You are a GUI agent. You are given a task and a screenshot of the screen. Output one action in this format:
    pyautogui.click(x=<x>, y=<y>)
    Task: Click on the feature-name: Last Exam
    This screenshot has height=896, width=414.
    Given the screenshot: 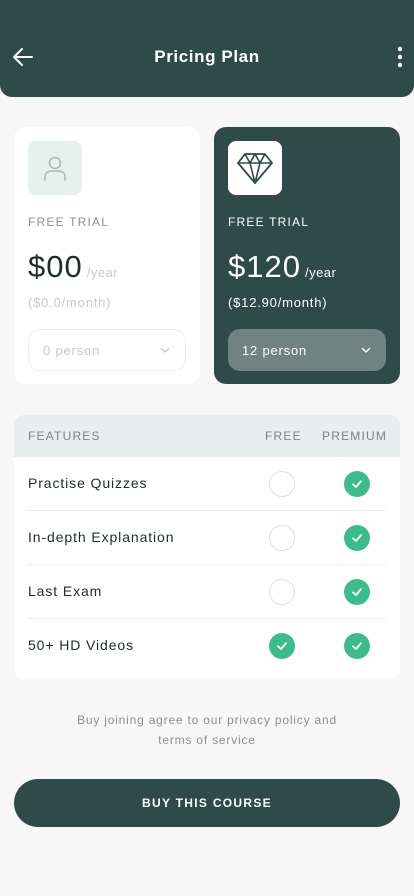 What is the action you would take?
    pyautogui.click(x=65, y=591)
    